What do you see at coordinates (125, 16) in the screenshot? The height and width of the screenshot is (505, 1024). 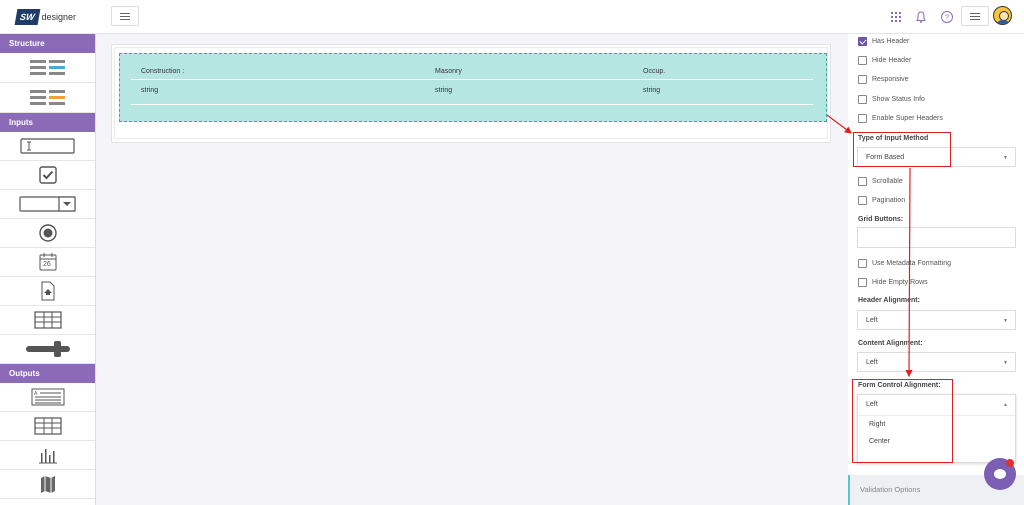 I see `sidebar-toggle-button` at bounding box center [125, 16].